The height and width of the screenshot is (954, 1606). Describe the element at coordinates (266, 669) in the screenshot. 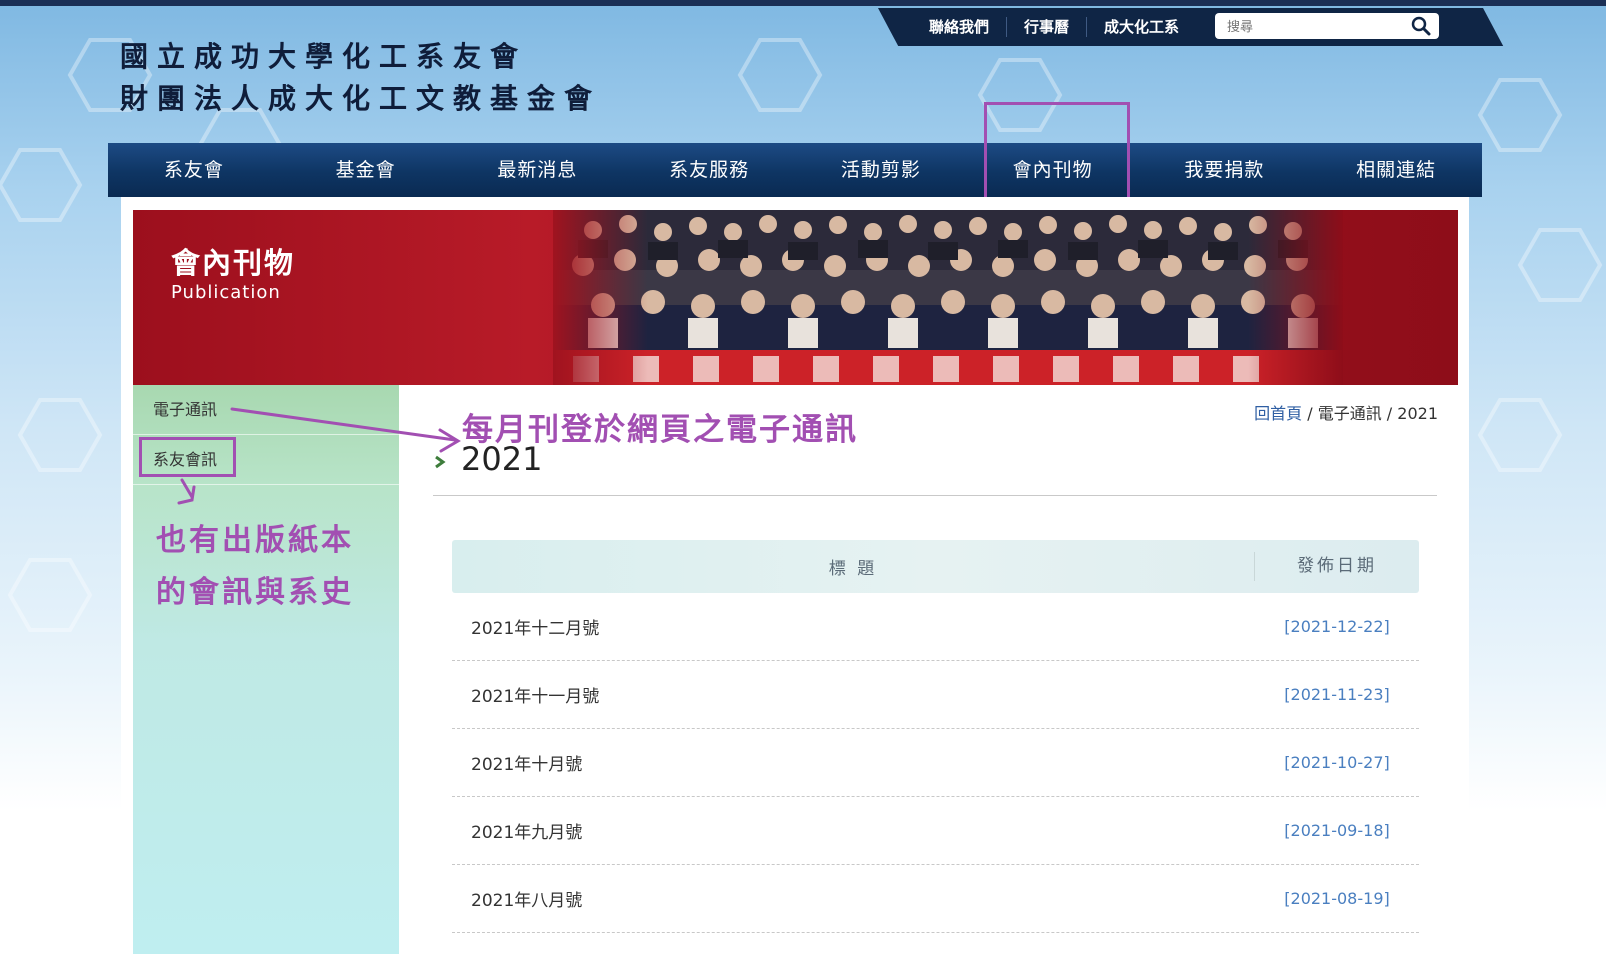

I see `sidebar: 電子通訊 系友會訊 也有出版紙本 的會訊與系史` at that location.